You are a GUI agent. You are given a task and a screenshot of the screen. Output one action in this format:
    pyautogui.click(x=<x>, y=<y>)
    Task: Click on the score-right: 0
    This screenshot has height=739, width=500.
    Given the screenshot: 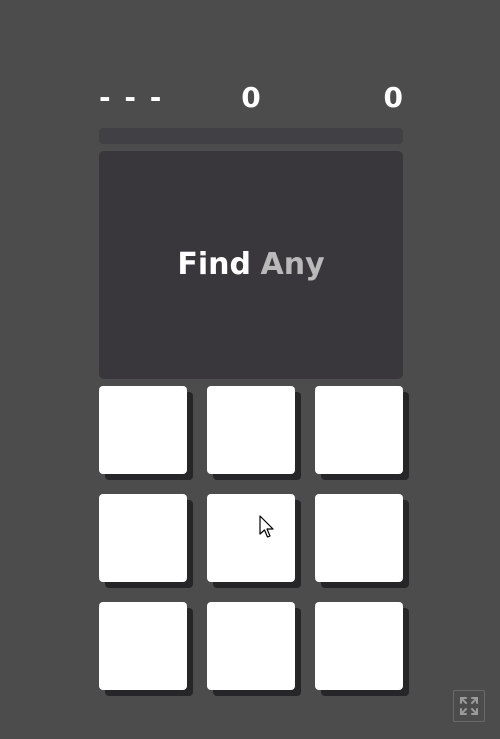 What is the action you would take?
    pyautogui.click(x=393, y=97)
    